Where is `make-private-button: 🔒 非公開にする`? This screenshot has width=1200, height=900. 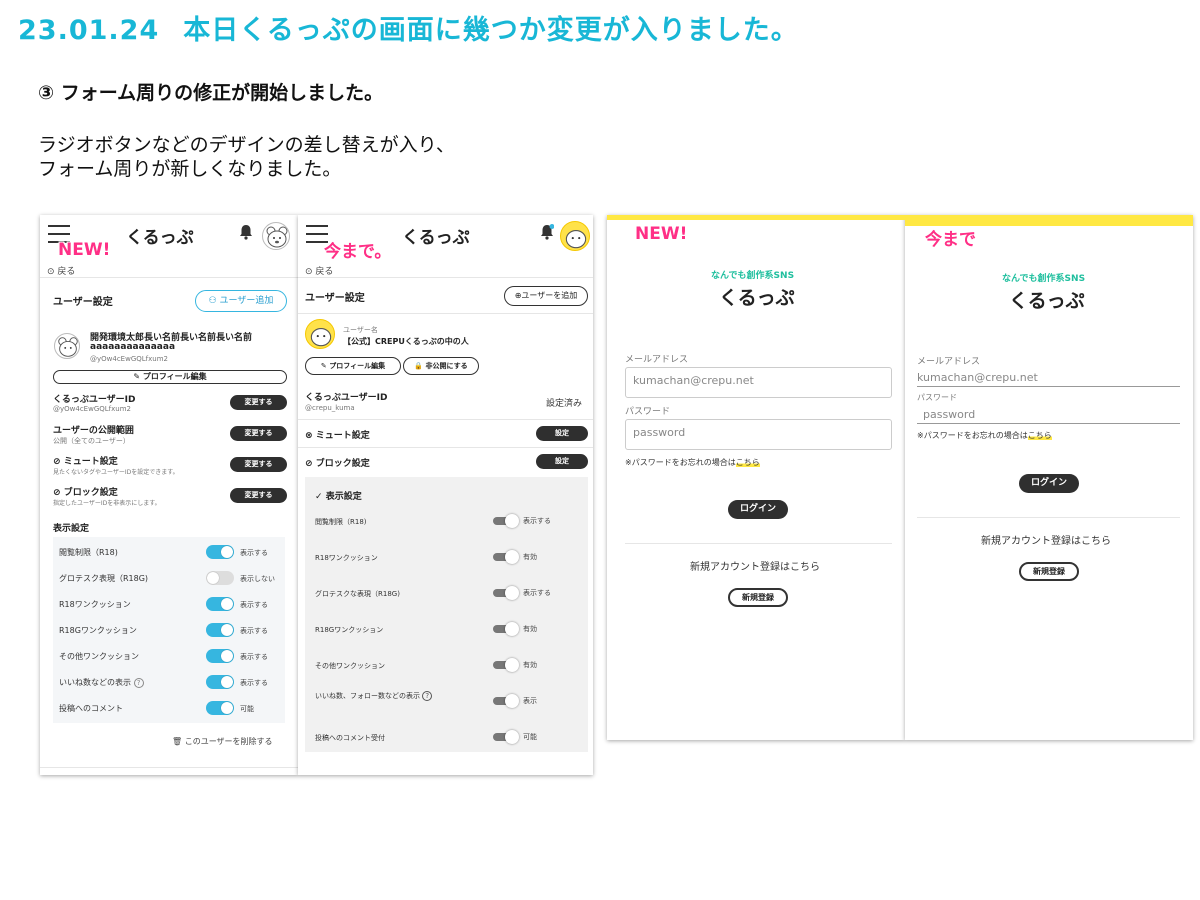
make-private-button: 🔒 非公開にする is located at coordinates (441, 366).